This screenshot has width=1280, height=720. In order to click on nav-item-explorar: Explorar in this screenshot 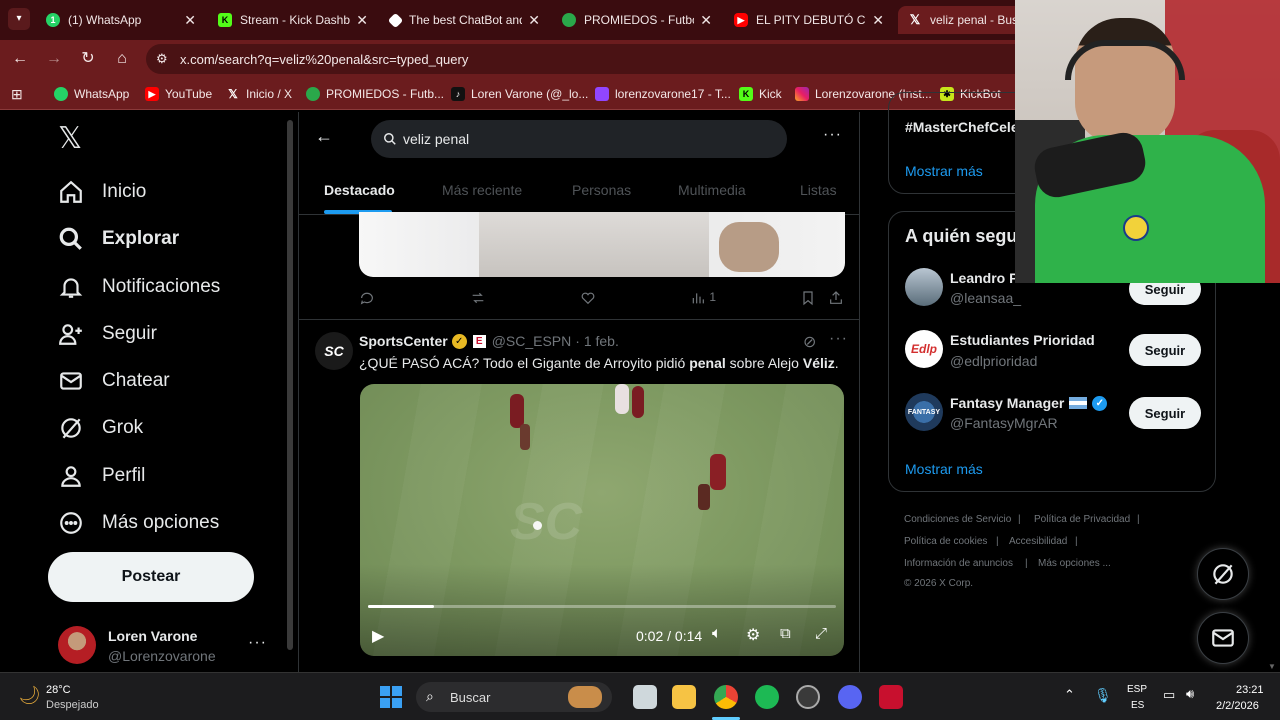, I will do `click(118, 239)`.